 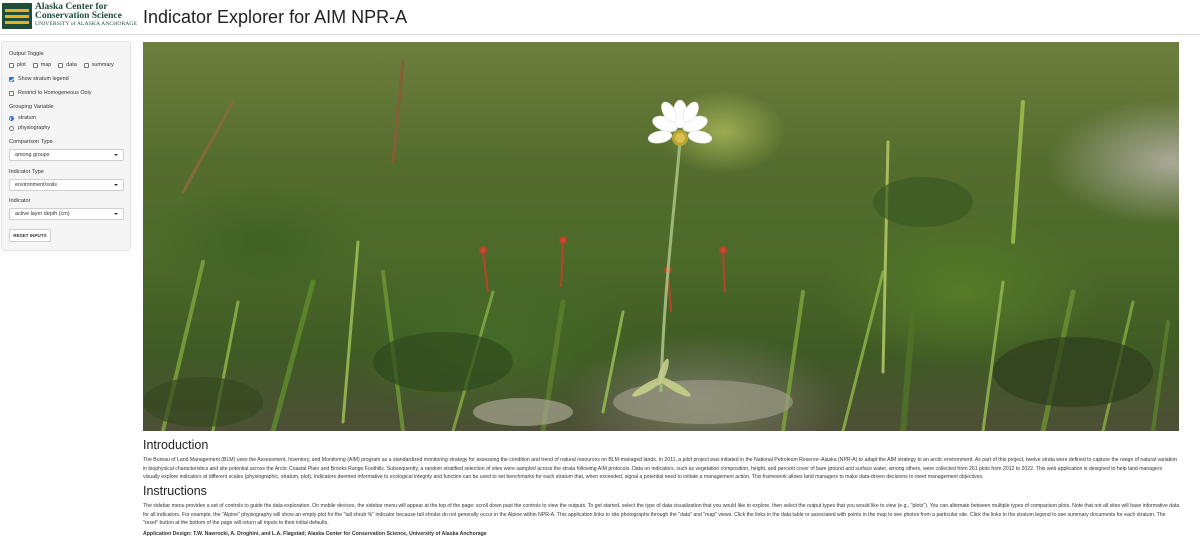 I want to click on grouping-variable-label: Grouping Variable, so click(x=31, y=107).